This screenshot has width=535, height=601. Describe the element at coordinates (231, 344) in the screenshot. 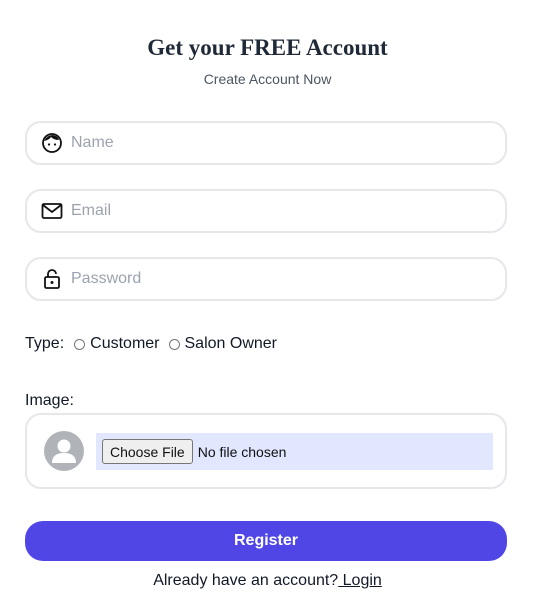

I see `salon-owner-radio-label: Salon Owner` at that location.